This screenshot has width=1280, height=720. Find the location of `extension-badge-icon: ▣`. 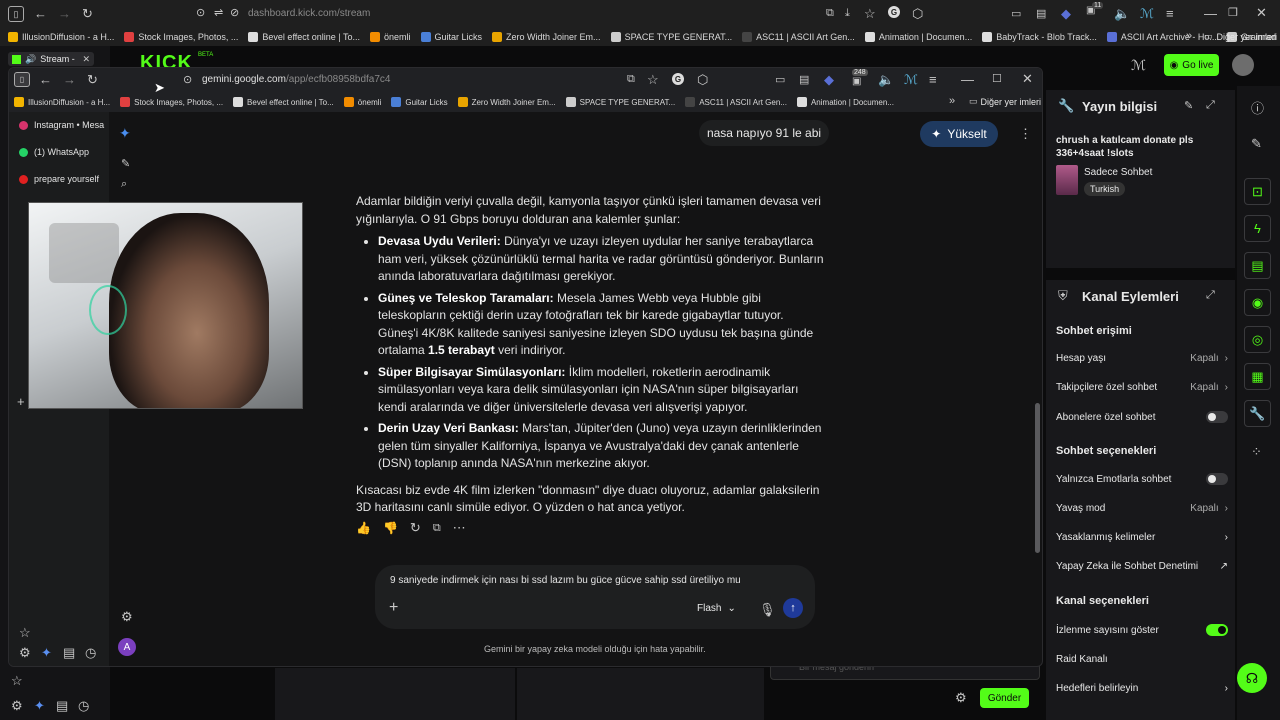

extension-badge-icon: ▣ is located at coordinates (856, 81).